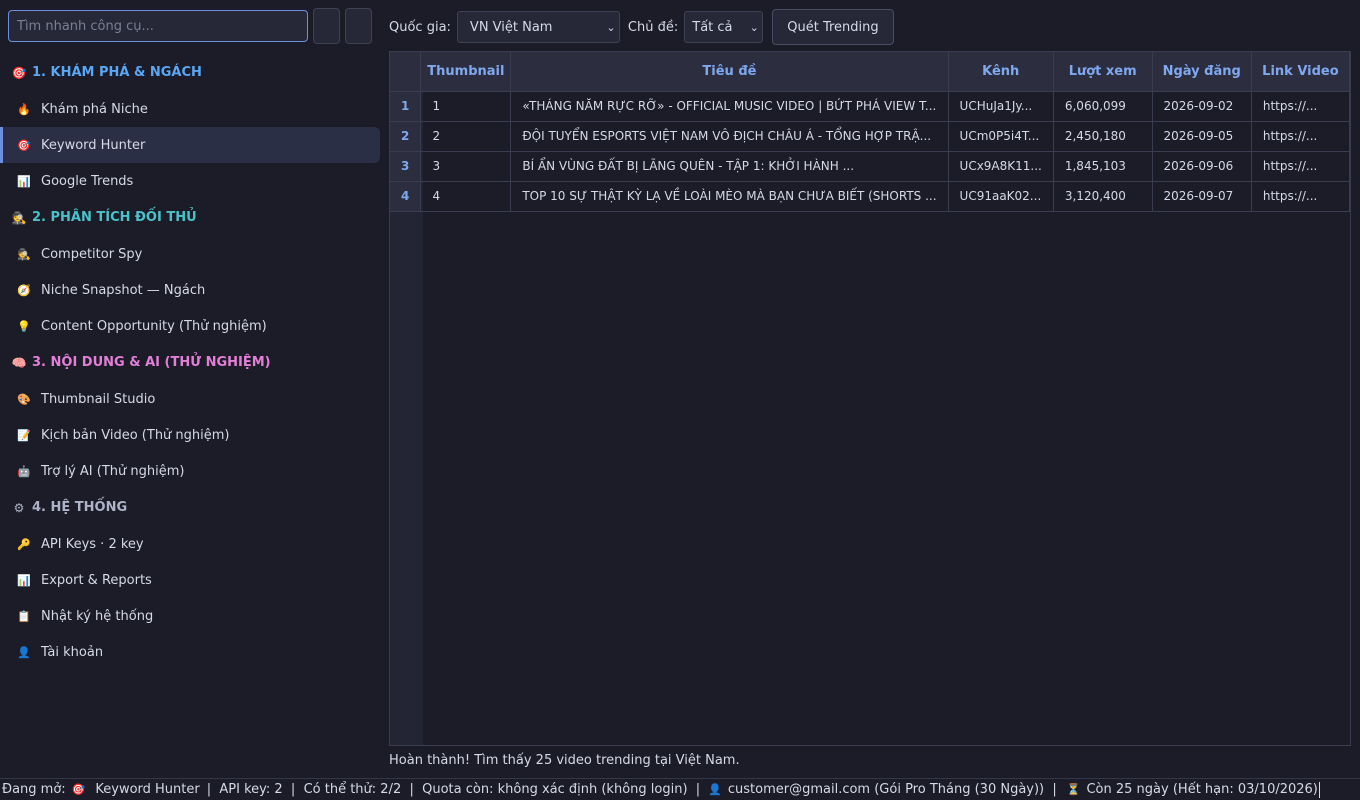  What do you see at coordinates (24, 471) in the screenshot?
I see `robot-icon: 🤖` at bounding box center [24, 471].